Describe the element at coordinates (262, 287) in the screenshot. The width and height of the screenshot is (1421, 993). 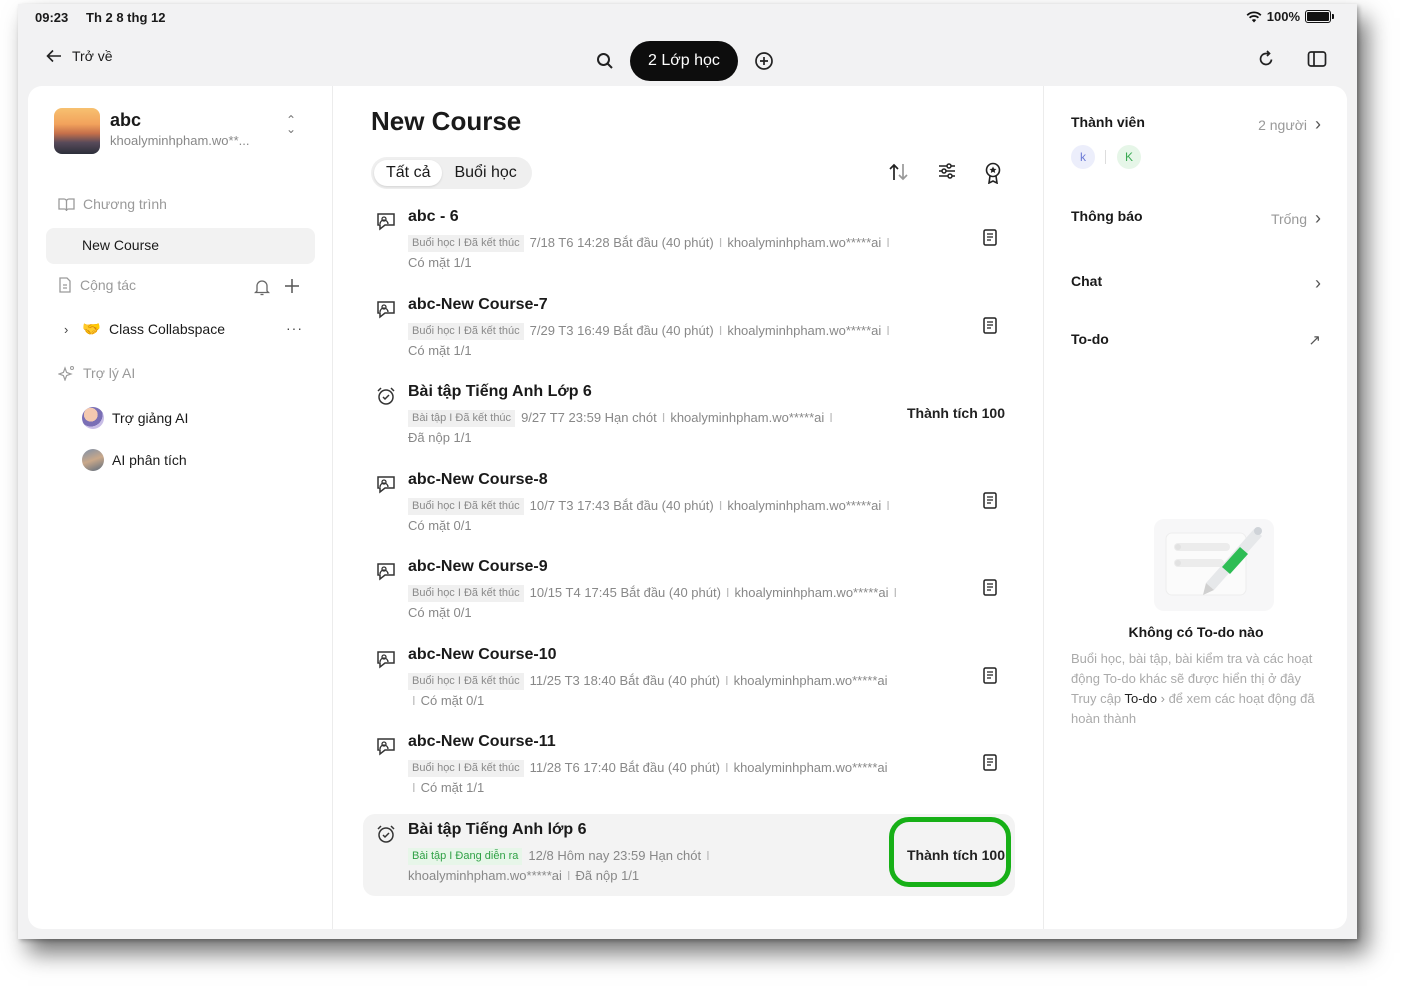
I see `bell-icon` at that location.